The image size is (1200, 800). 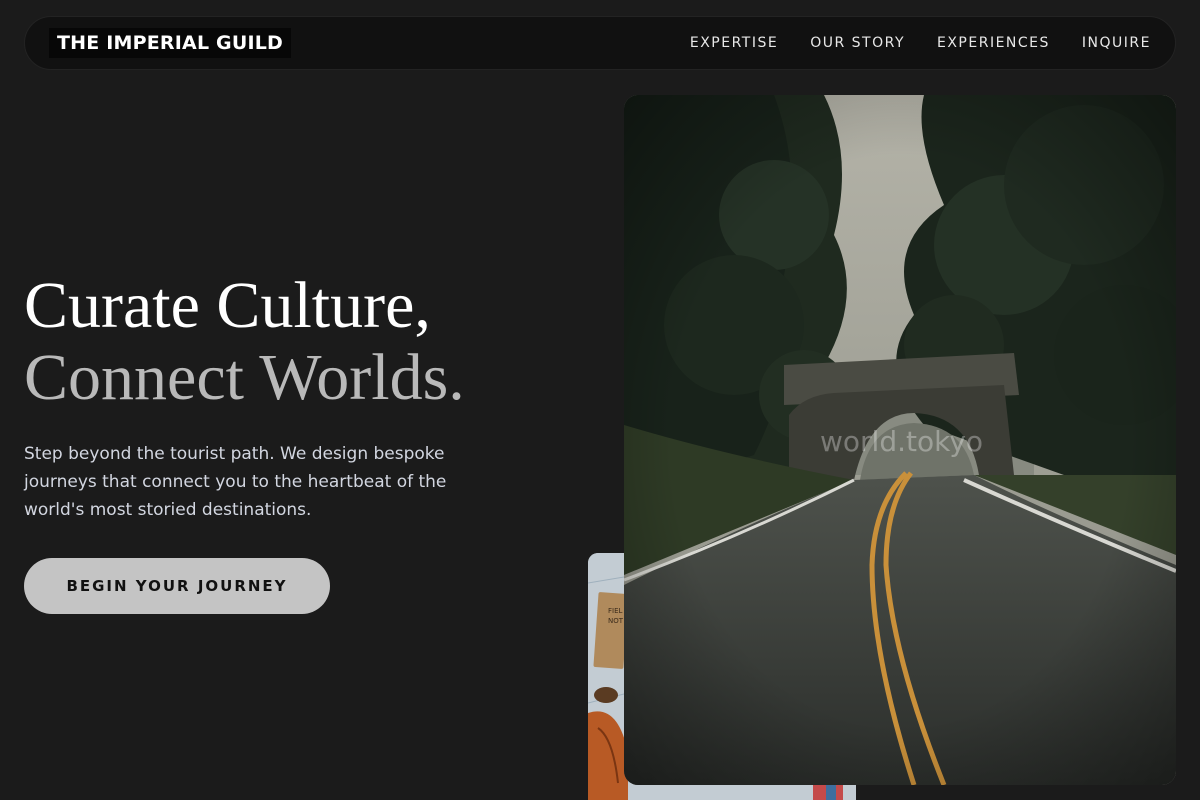 I want to click on headline-line-2: Connect Worlds., so click(x=244, y=377).